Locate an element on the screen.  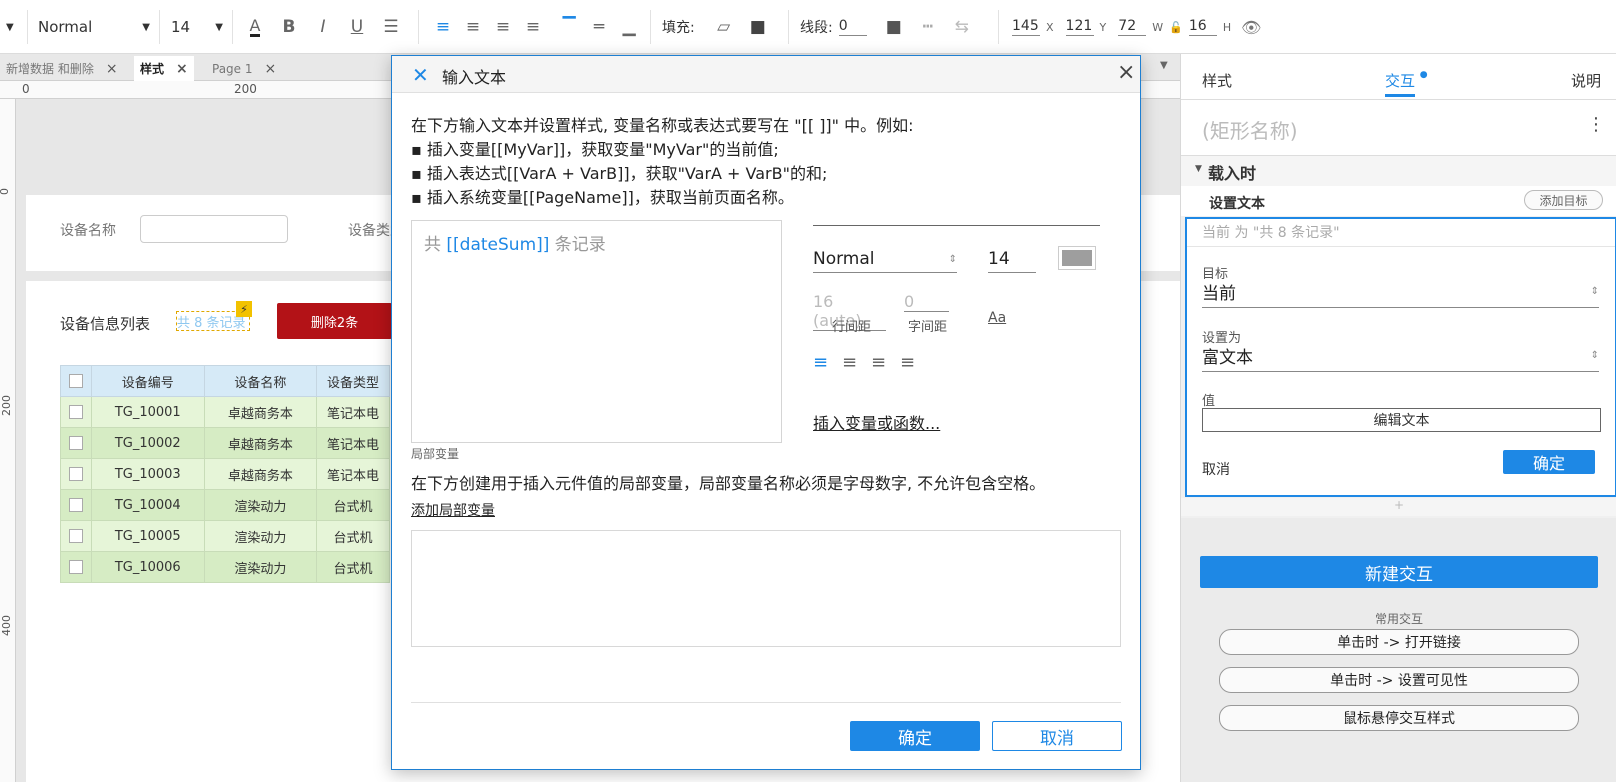
font-color-icon: A is located at coordinates (255, 27).